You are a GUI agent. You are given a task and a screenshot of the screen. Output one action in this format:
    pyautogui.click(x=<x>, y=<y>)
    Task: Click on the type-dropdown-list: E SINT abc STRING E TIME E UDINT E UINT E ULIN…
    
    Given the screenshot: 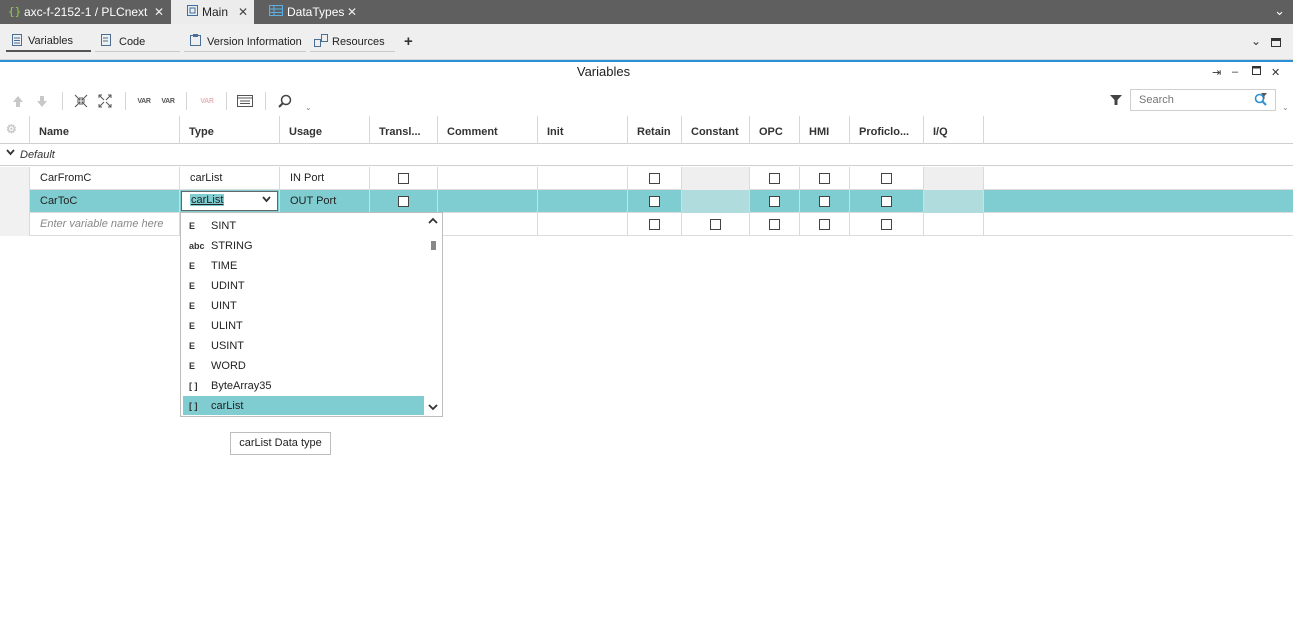 What is the action you would take?
    pyautogui.click(x=311, y=314)
    